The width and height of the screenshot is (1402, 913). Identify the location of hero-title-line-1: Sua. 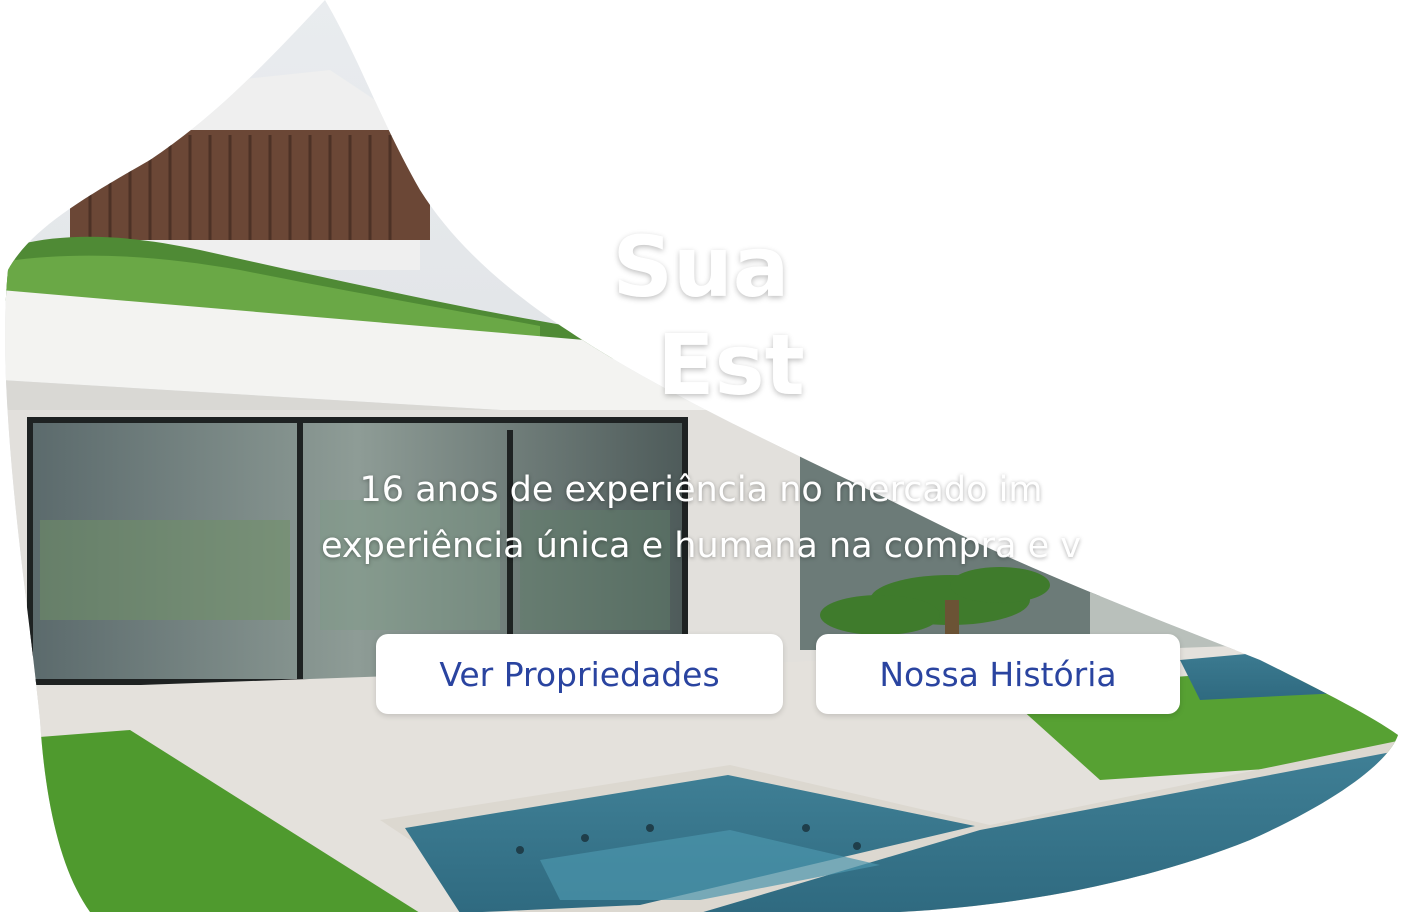
(701, 267).